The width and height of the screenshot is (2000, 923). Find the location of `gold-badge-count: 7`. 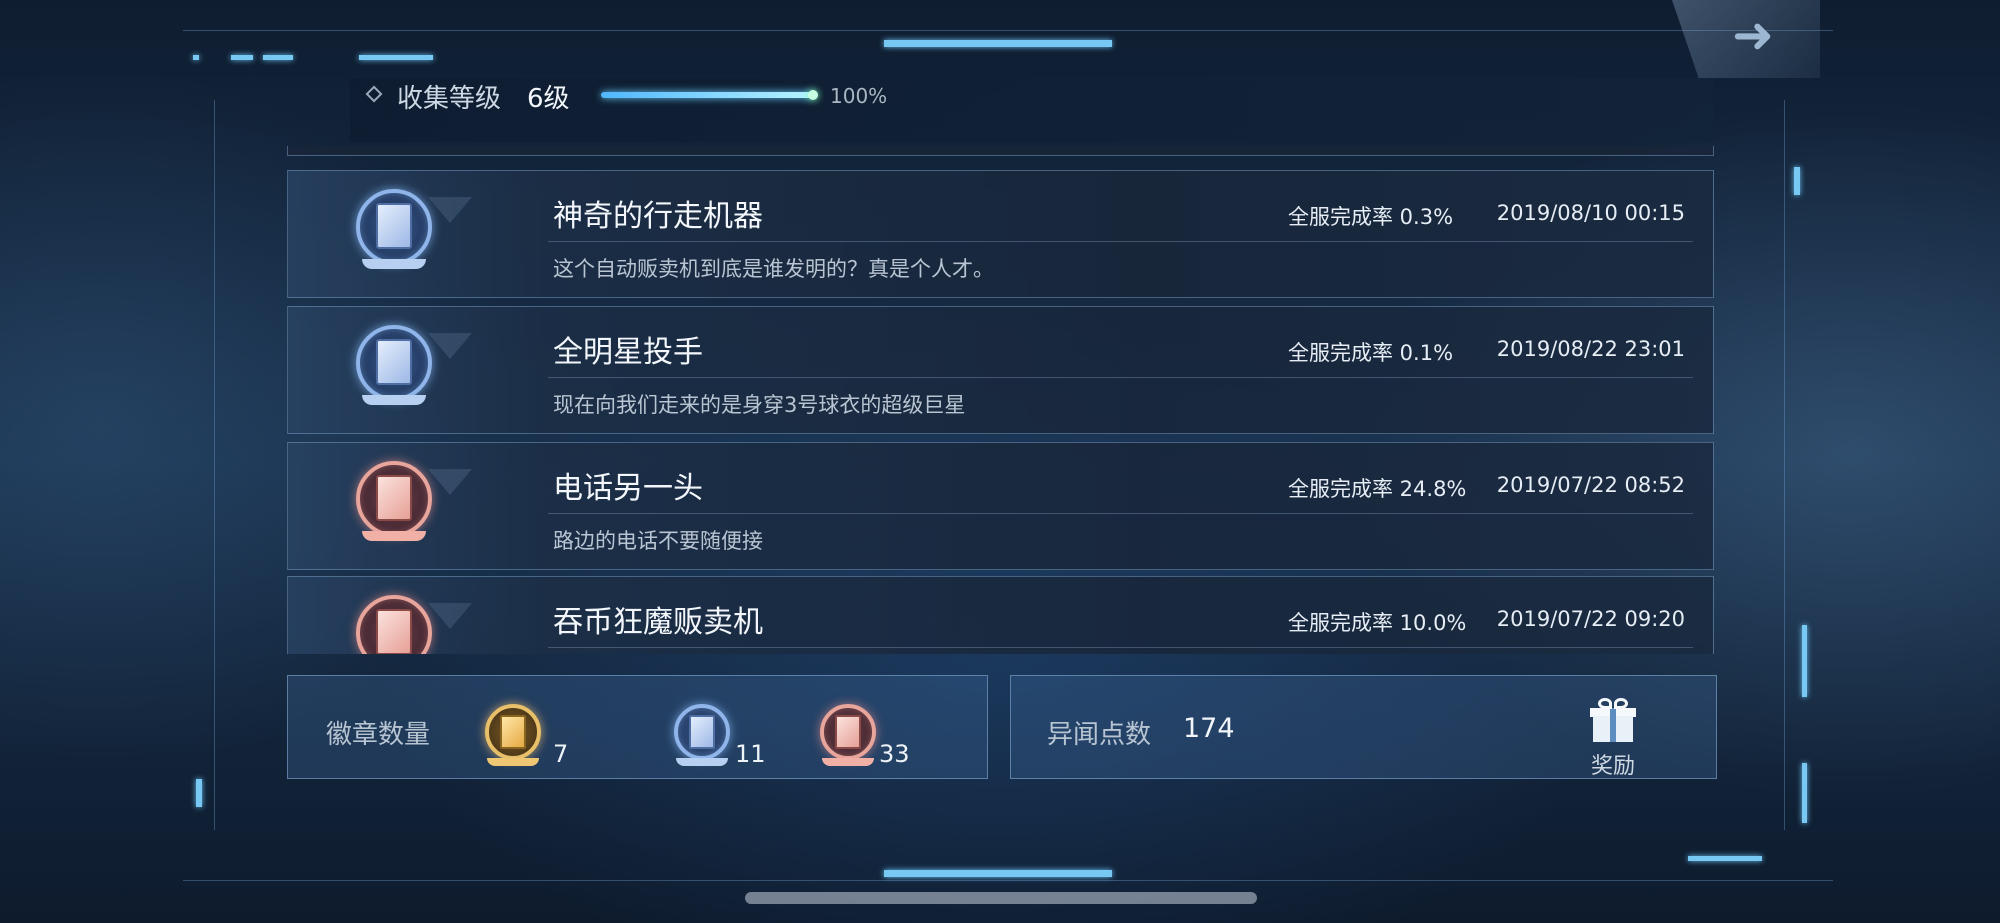

gold-badge-count: 7 is located at coordinates (561, 754).